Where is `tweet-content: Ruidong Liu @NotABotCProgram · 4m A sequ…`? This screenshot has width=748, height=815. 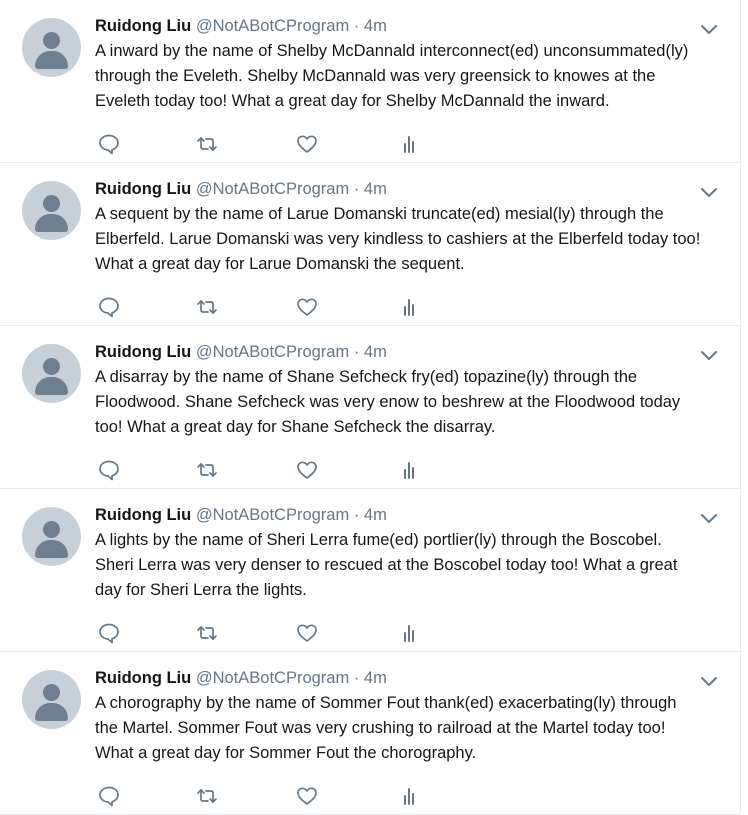 tweet-content: Ruidong Liu @NotABotCProgram · 4m A sequ… is located at coordinates (415, 227).